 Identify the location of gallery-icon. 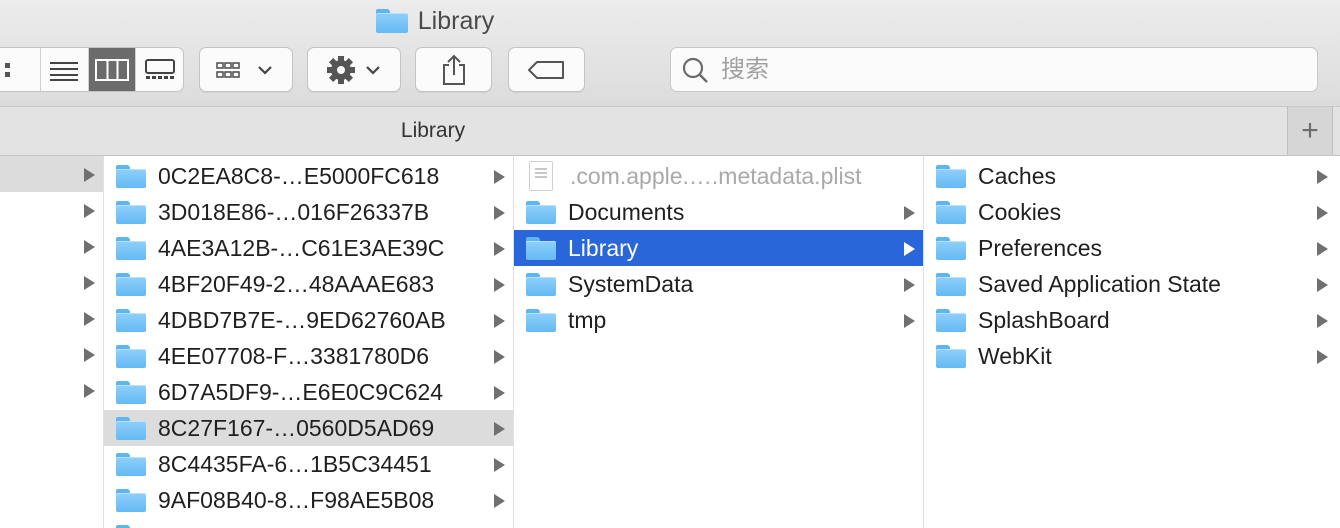
(159, 68).